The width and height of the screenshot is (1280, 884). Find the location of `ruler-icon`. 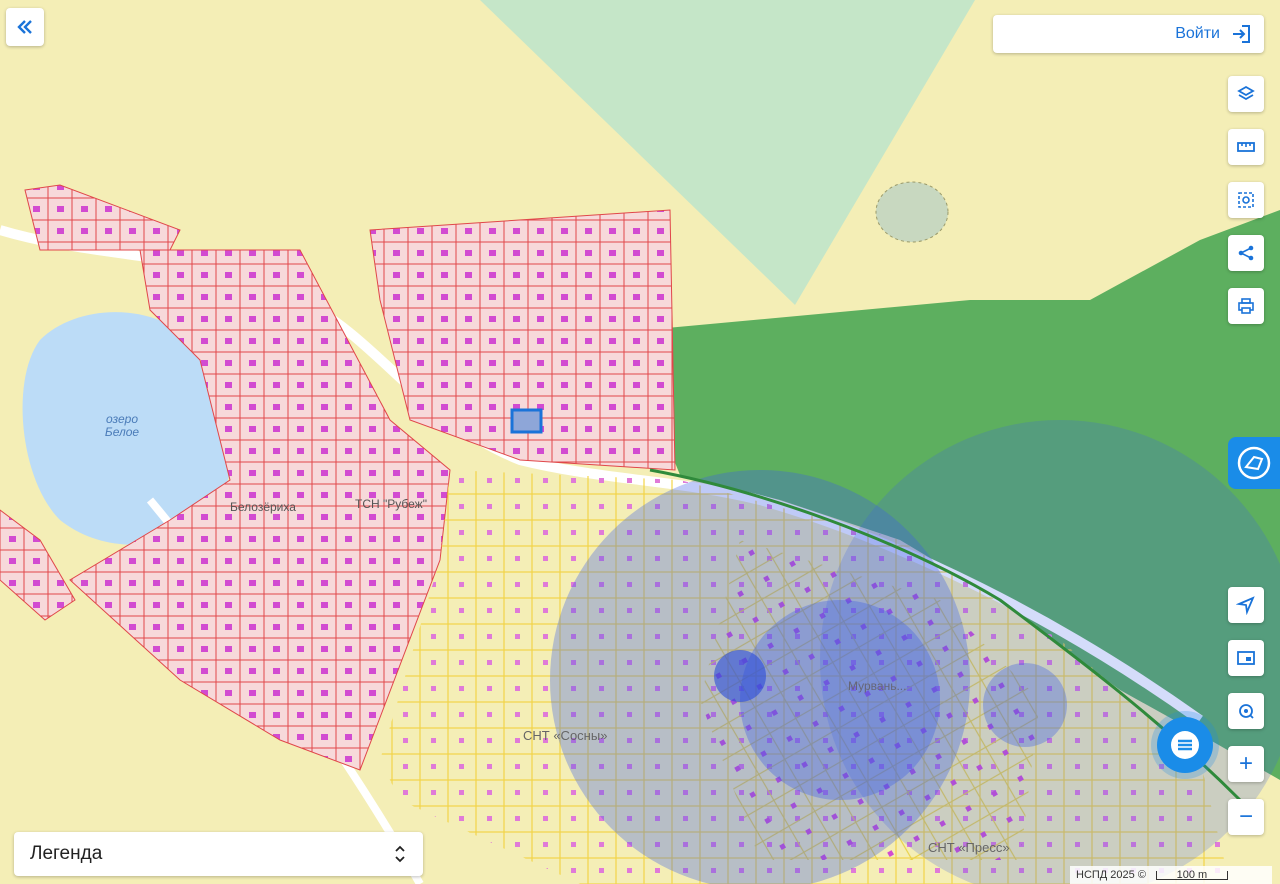

ruler-icon is located at coordinates (1246, 147).